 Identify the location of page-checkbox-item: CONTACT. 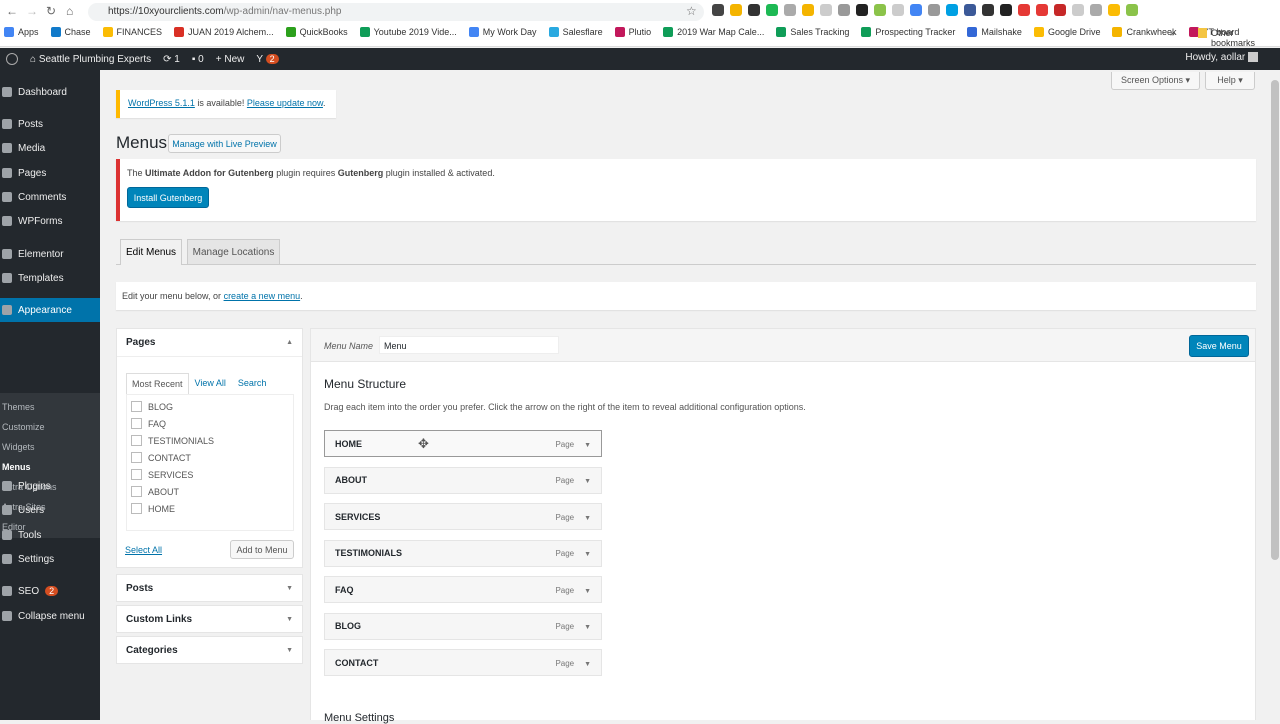
(161, 457).